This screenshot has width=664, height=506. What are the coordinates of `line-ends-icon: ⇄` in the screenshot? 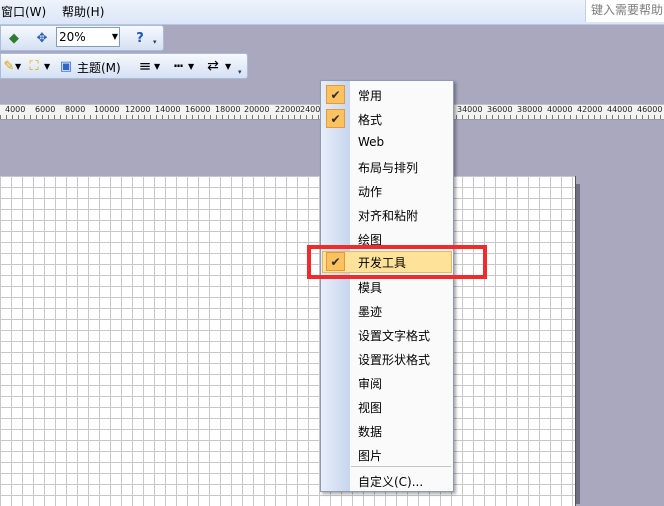 It's located at (213, 66).